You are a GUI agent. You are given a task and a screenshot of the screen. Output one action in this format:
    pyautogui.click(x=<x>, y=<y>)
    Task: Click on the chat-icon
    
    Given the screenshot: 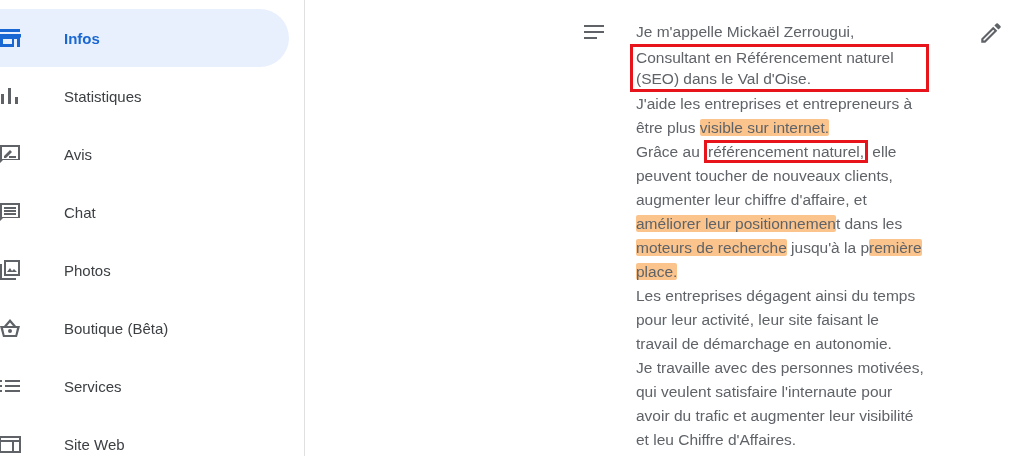 What is the action you would take?
    pyautogui.click(x=11, y=212)
    